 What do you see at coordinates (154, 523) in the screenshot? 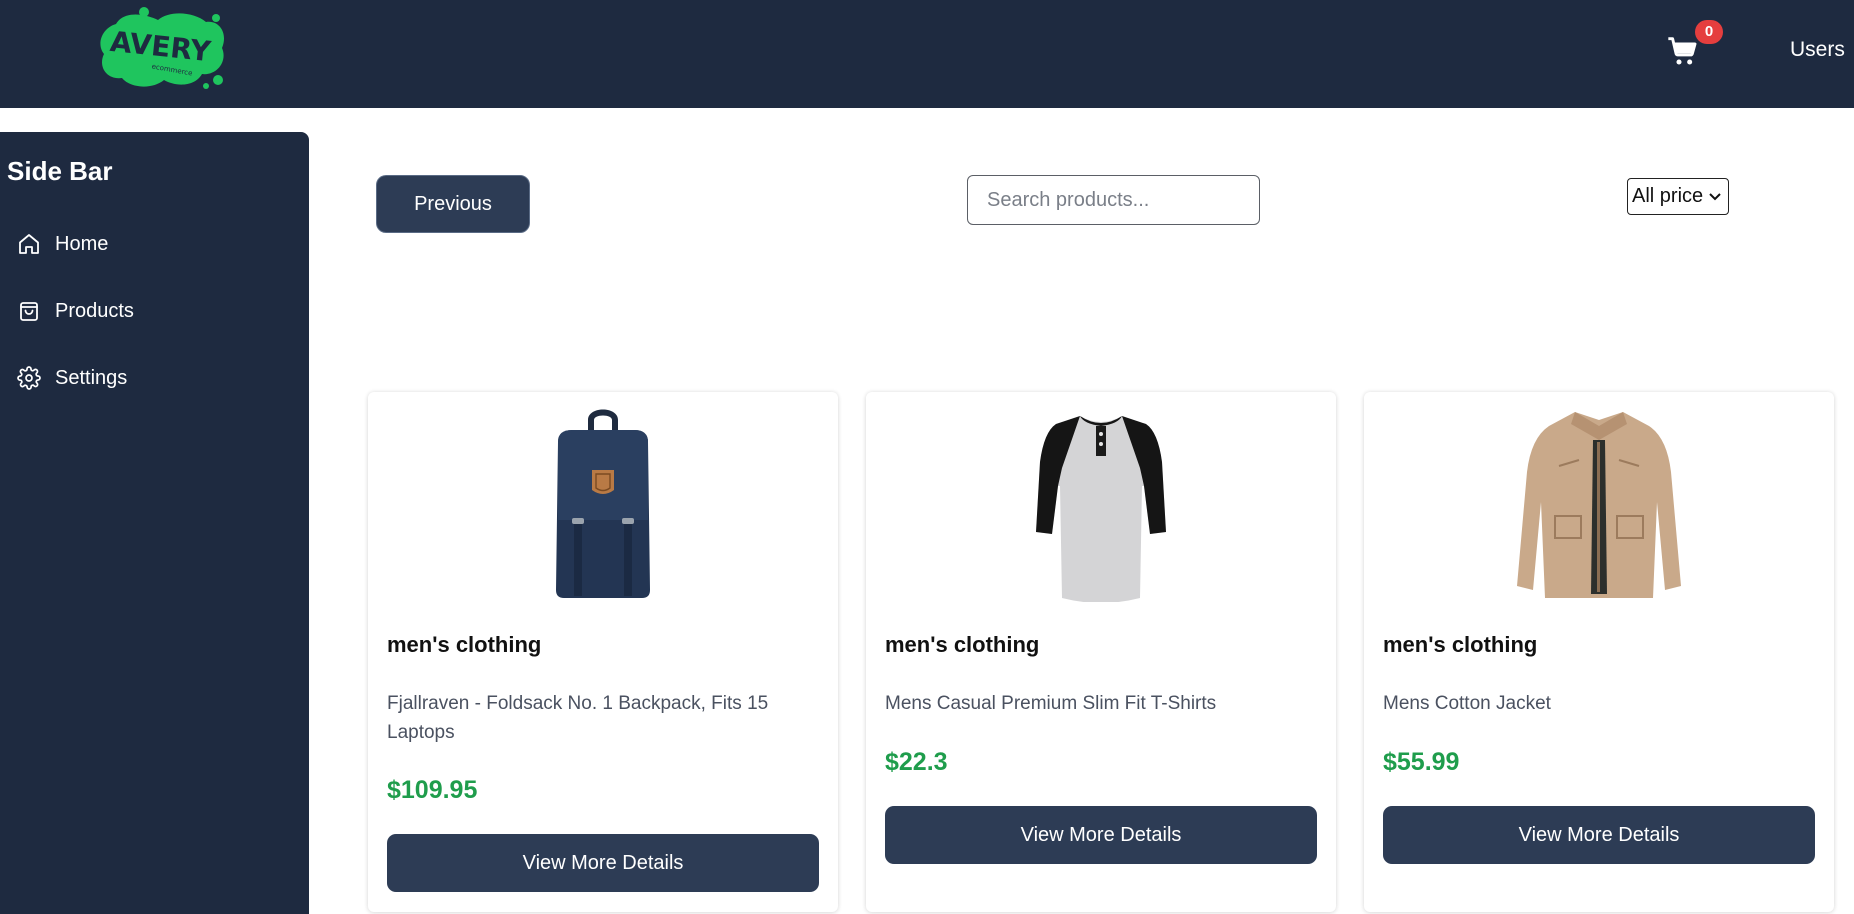
I see `sidebar: Side Bar Home Products Settings` at bounding box center [154, 523].